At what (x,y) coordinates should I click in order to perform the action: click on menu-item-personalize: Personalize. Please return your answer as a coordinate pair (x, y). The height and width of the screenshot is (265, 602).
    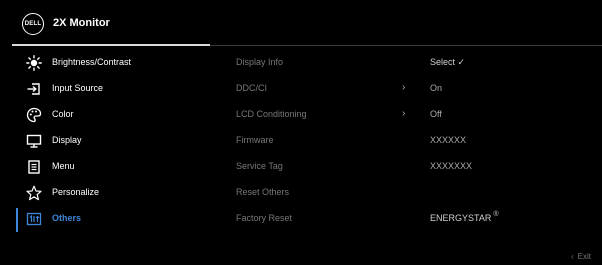
    Looking at the image, I should click on (105, 195).